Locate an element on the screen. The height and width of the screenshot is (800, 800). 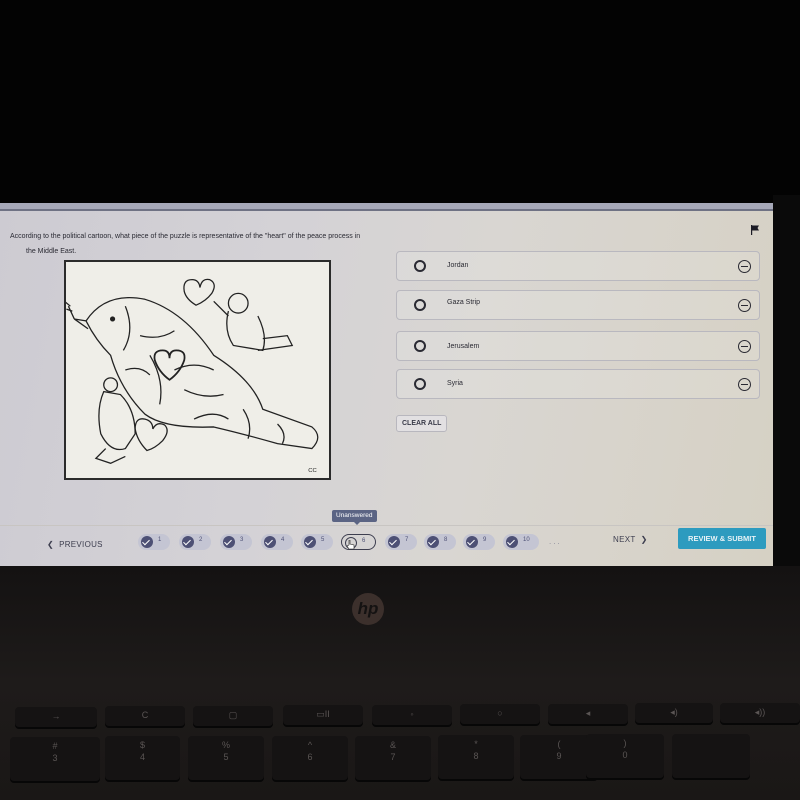
keyboard-key: C is located at coordinates (145, 716).